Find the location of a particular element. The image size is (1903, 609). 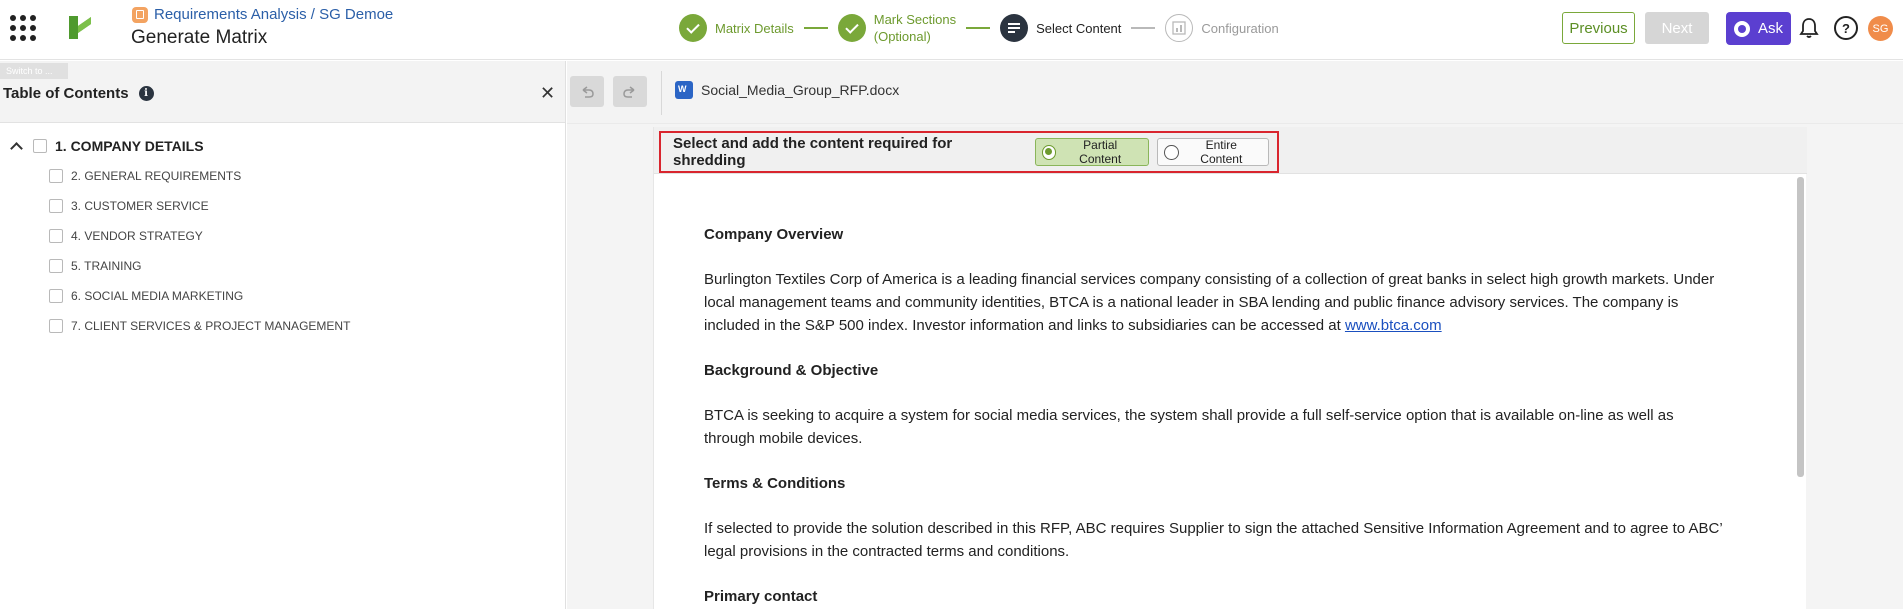

ask-button: Ask is located at coordinates (1758, 28).